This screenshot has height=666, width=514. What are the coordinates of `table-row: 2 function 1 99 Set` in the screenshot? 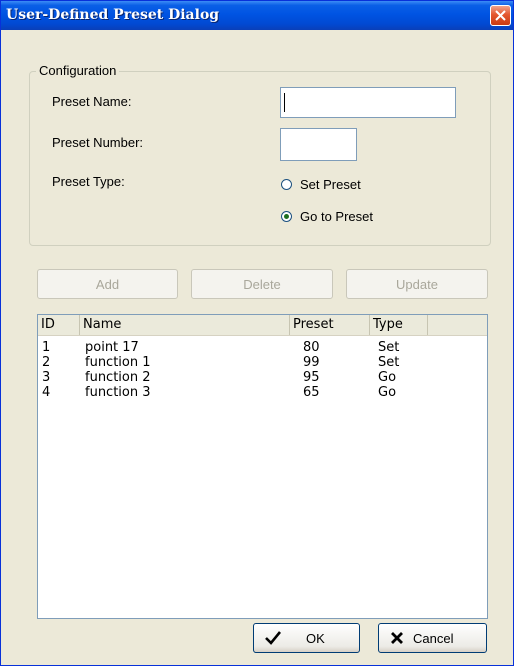 It's located at (262, 362).